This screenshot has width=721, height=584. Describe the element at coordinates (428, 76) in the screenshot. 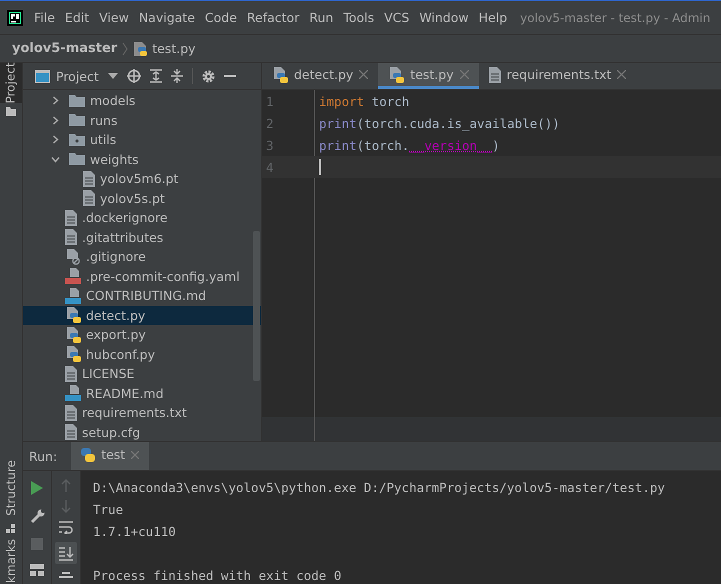

I see `editor-tab: test.py` at that location.